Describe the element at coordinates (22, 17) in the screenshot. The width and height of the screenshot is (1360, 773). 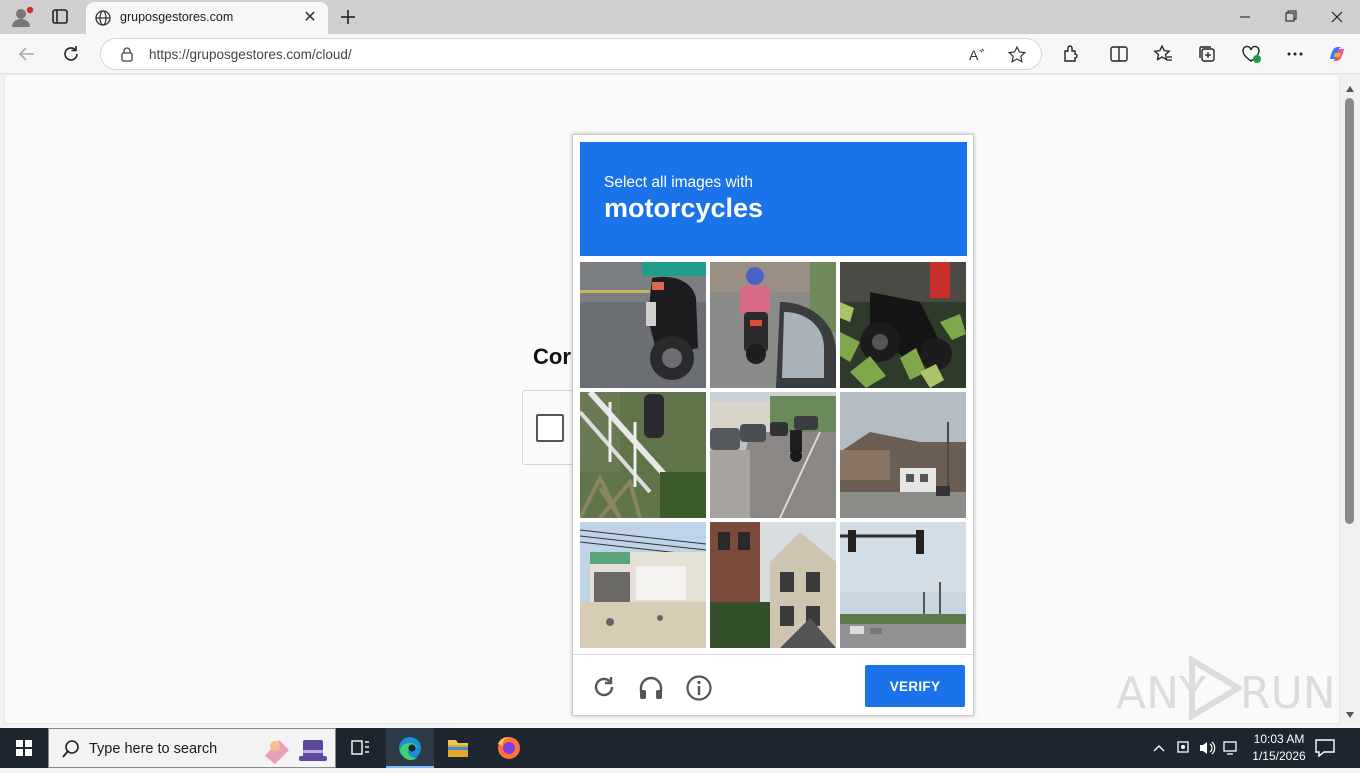
I see `profile-icon` at that location.